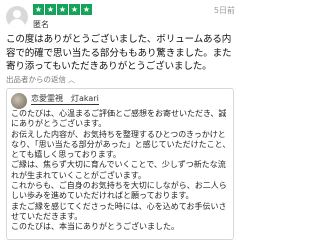 The image size is (320, 240). What do you see at coordinates (19, 101) in the screenshot?
I see `seller-avatar` at bounding box center [19, 101].